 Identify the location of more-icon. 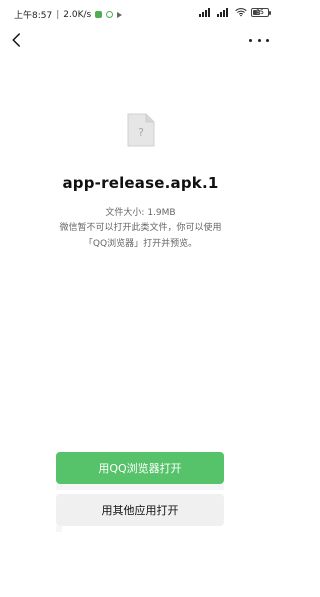
(259, 40).